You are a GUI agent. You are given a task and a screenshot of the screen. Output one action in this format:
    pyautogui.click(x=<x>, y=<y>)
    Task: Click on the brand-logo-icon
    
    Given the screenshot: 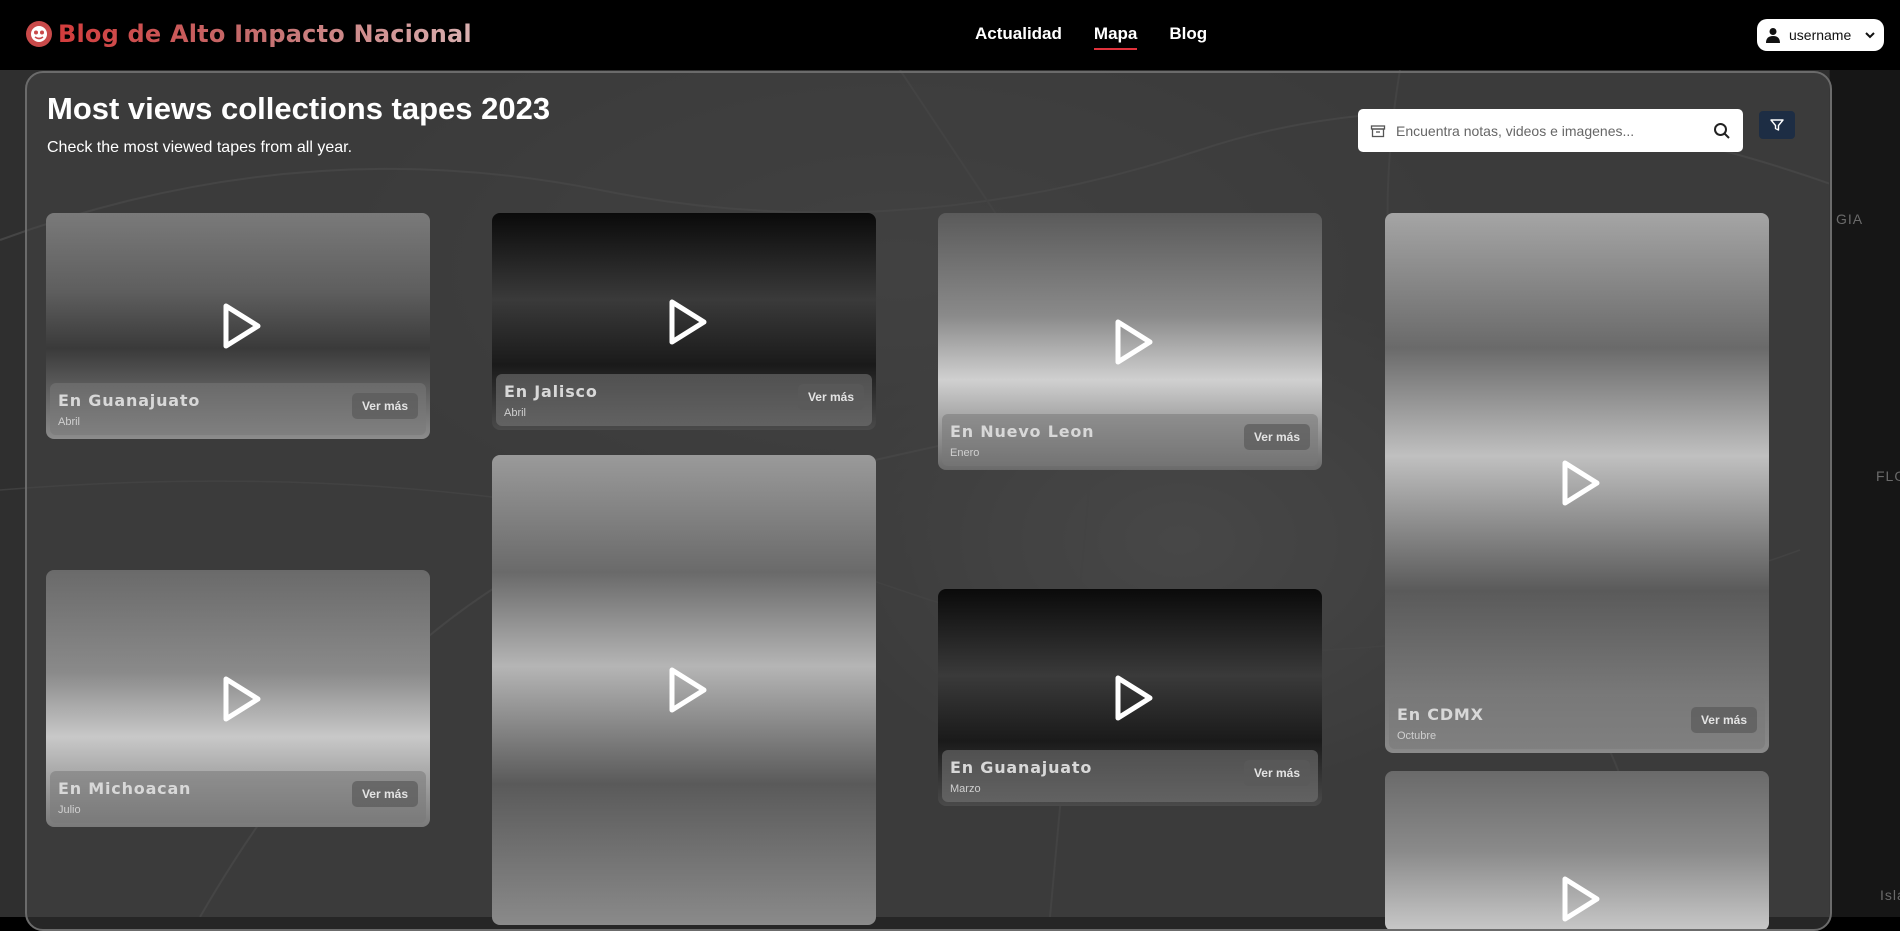 What is the action you would take?
    pyautogui.click(x=39, y=34)
    